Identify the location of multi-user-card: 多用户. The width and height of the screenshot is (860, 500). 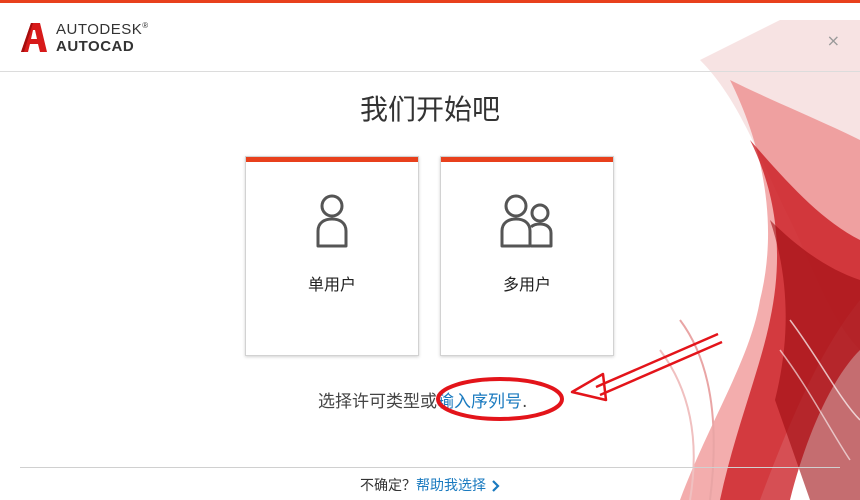
(527, 256).